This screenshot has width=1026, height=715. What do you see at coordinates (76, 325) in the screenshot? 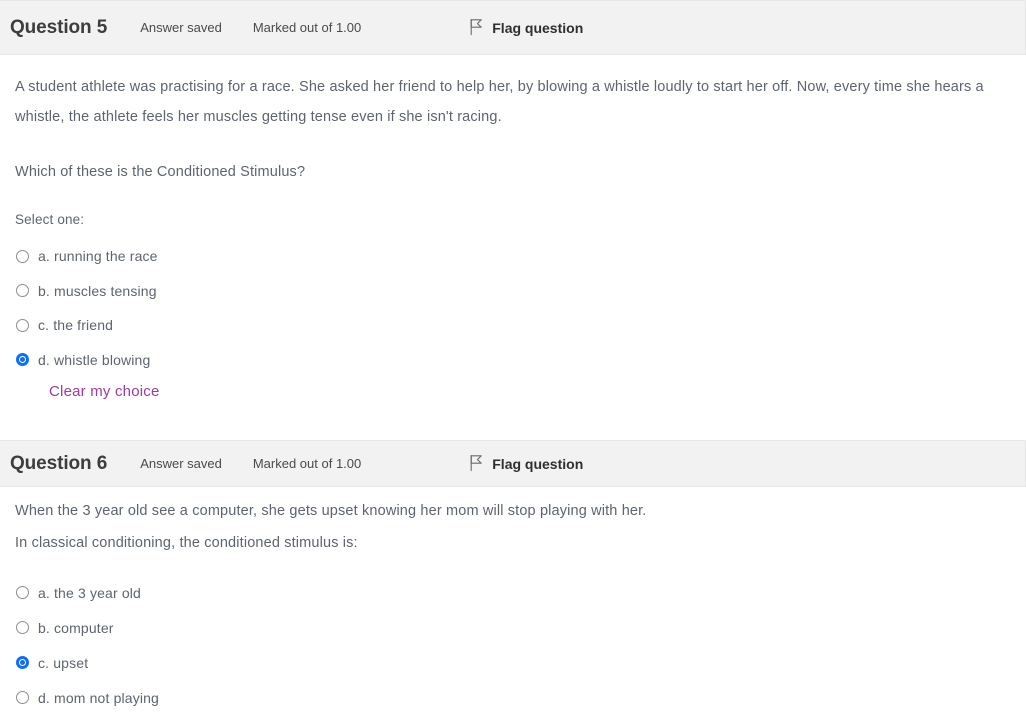
I see `answer-label-c-5: c. the friend` at bounding box center [76, 325].